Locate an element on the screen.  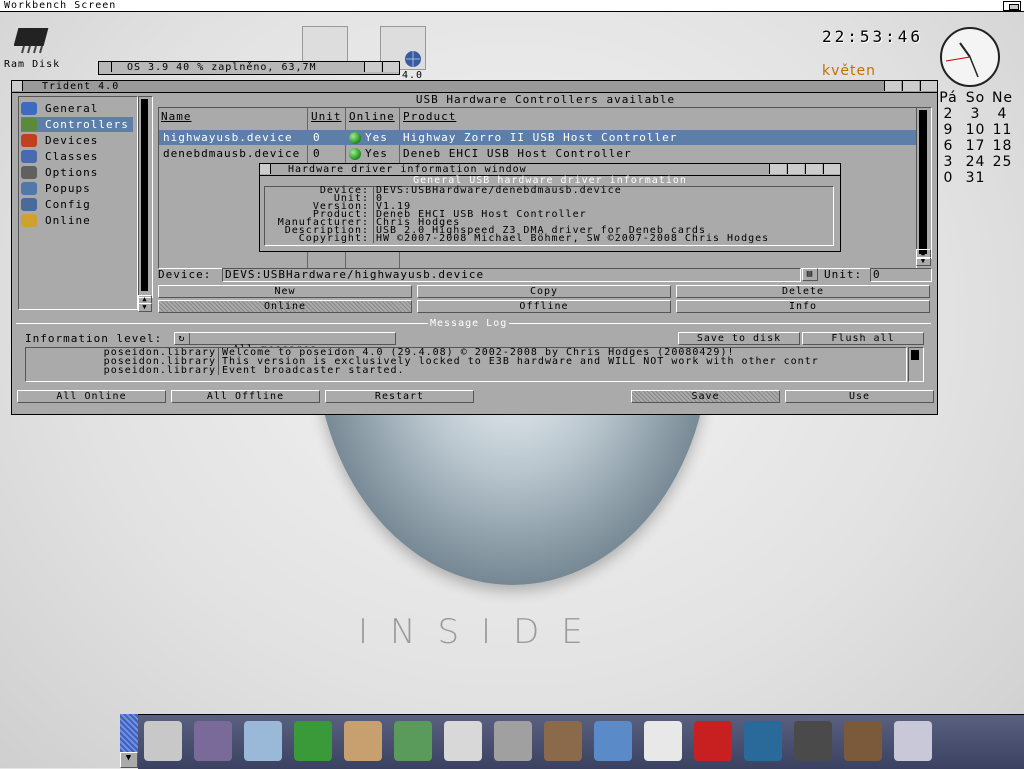
calendar-row: 0 31 is located at coordinates (975, 178).